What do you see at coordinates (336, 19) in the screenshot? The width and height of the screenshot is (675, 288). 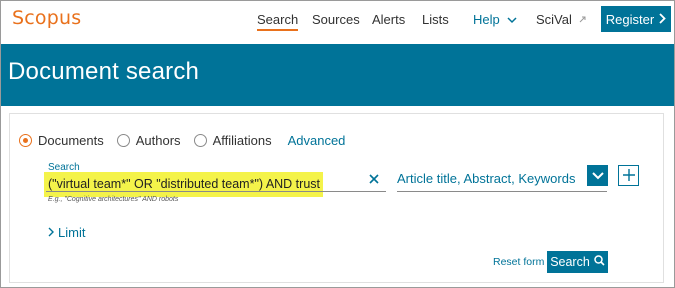 I see `nav-sources: Sources` at bounding box center [336, 19].